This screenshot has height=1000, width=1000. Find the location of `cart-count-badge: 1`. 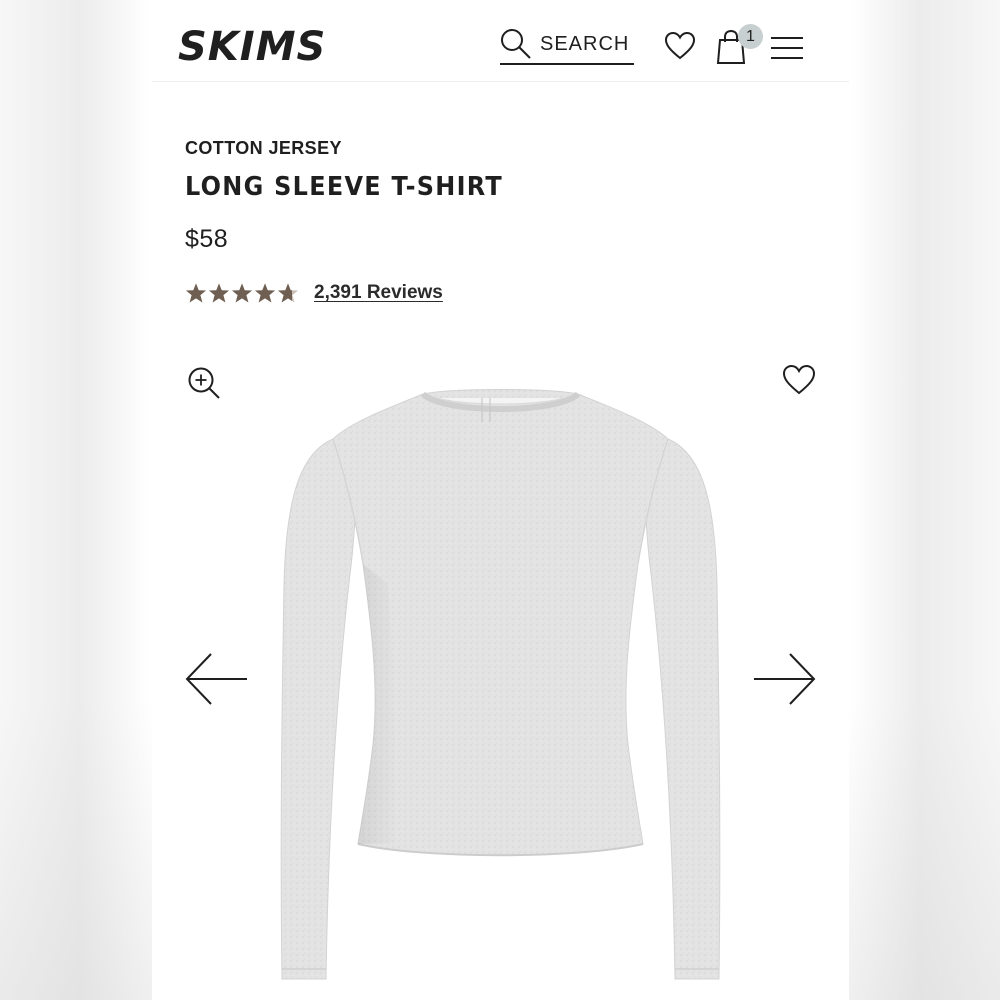

cart-count-badge: 1 is located at coordinates (750, 36).